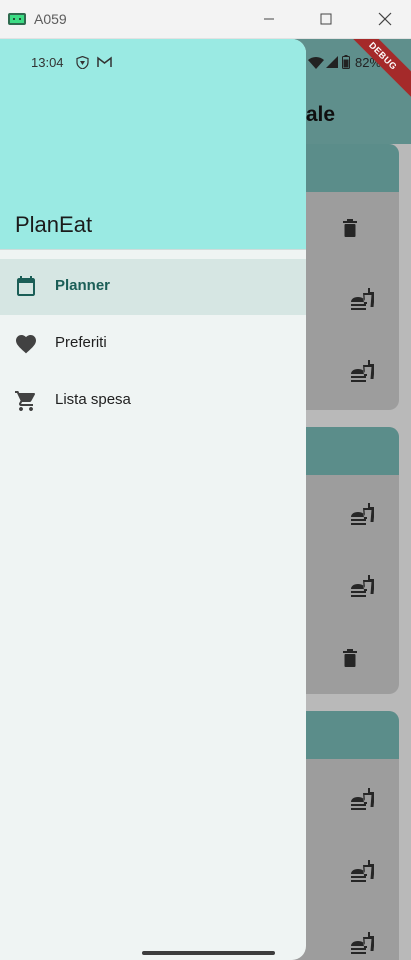 The width and height of the screenshot is (411, 960). What do you see at coordinates (153, 344) in the screenshot?
I see `drawer-item-preferiti: Preferiti` at bounding box center [153, 344].